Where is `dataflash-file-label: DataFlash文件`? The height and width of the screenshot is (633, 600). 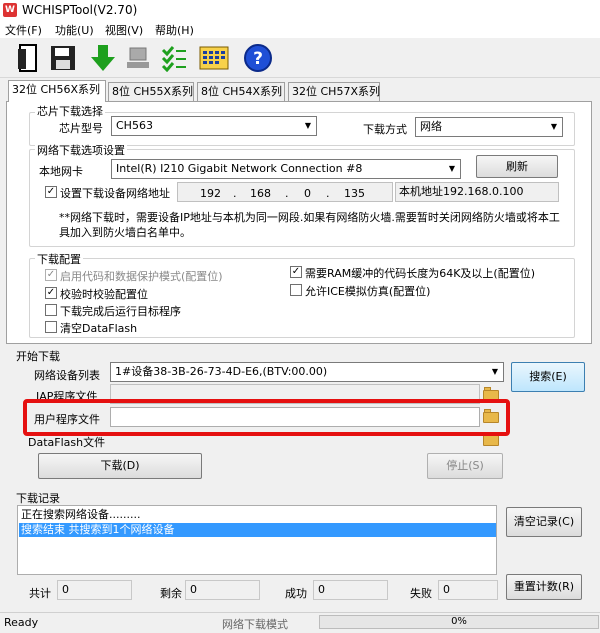
dataflash-file-label: DataFlash文件 is located at coordinates (67, 442).